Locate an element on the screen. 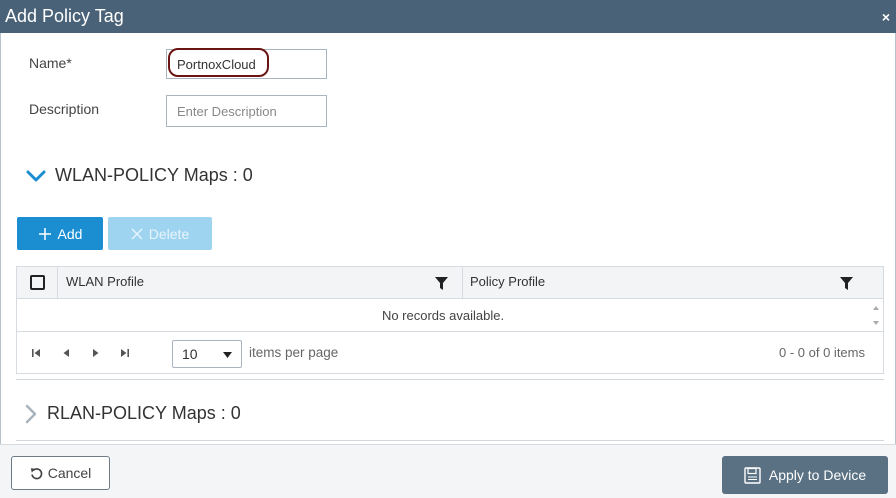  chevron-right-icon is located at coordinates (31, 413).